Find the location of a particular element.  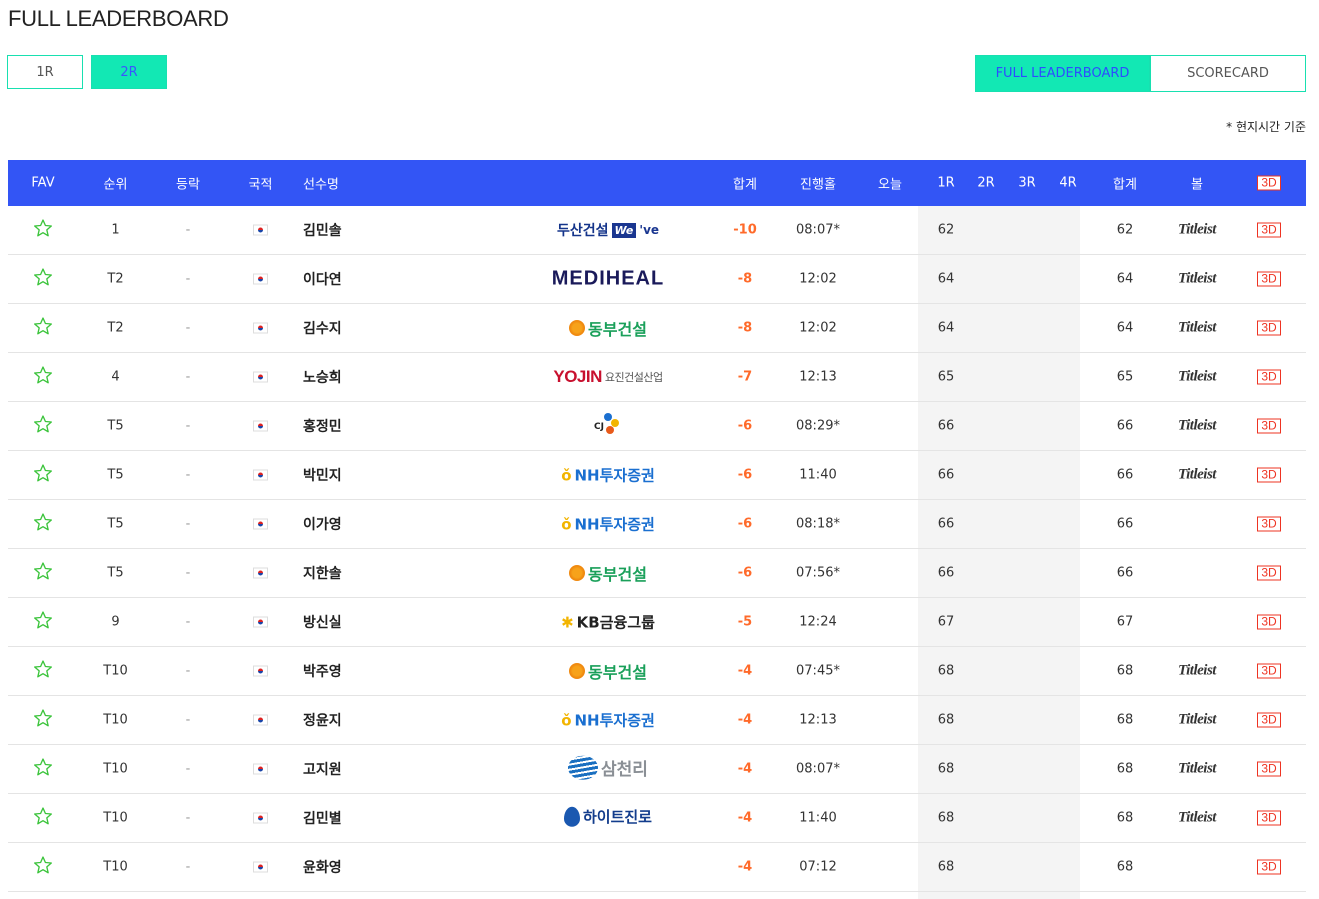

total-score: -8 is located at coordinates (745, 328).